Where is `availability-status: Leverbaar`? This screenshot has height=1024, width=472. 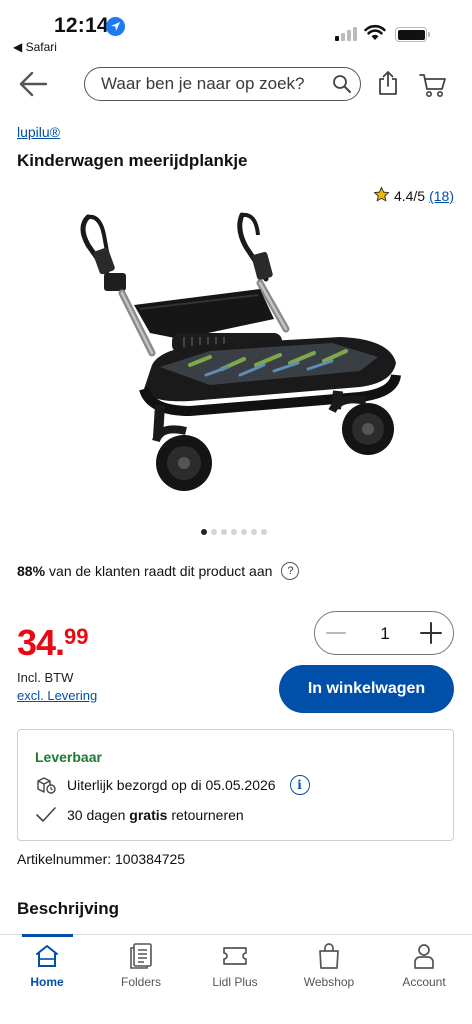 availability-status: Leverbaar is located at coordinates (68, 757).